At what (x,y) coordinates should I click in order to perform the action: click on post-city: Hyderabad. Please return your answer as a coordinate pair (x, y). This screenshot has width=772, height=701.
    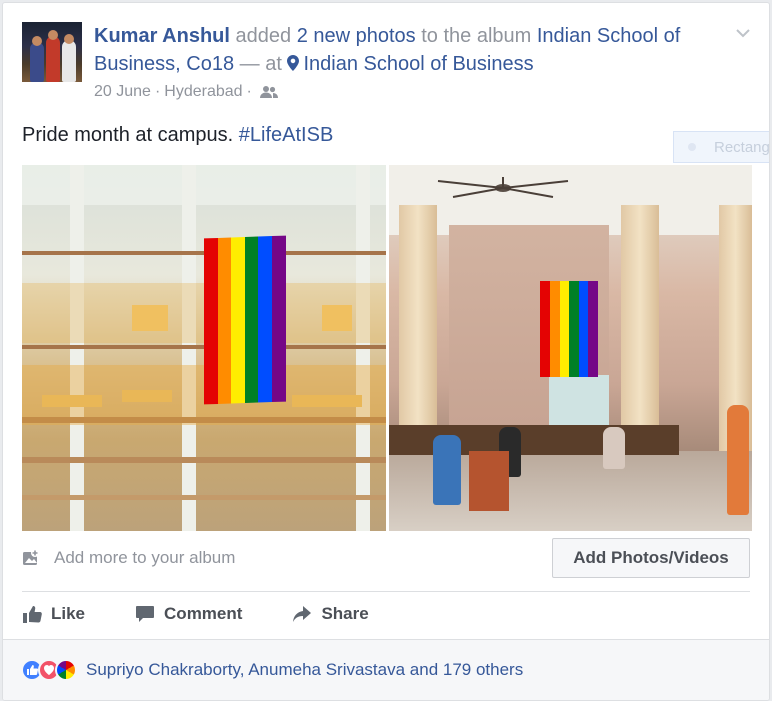
    Looking at the image, I should click on (203, 91).